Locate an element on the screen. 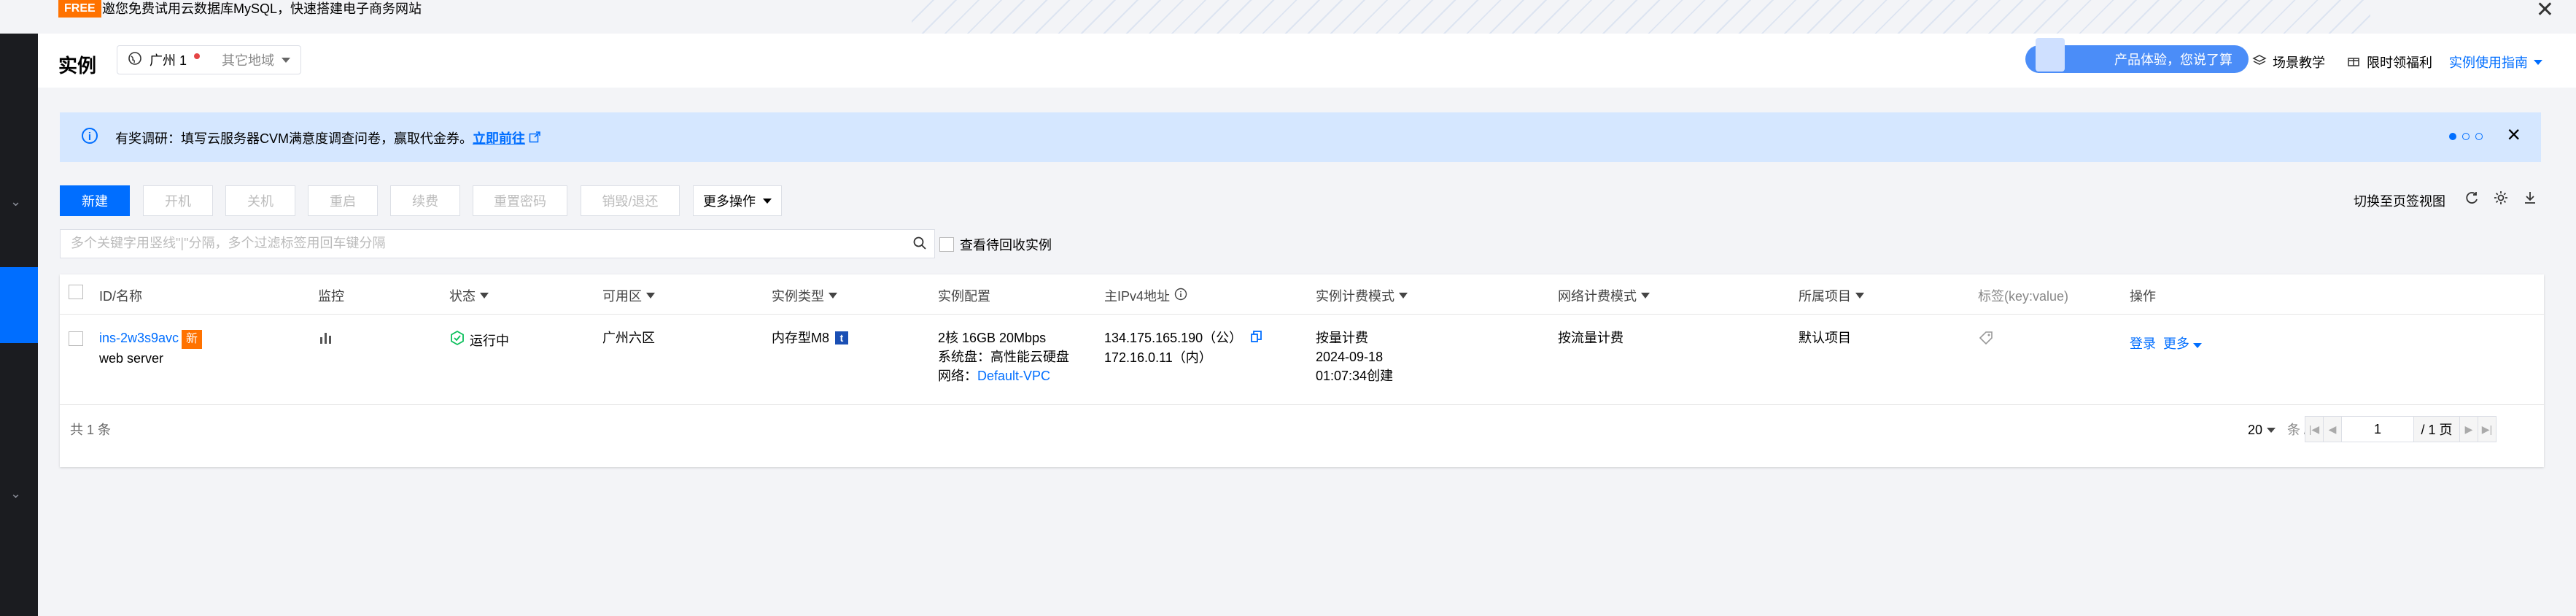  type-cell: 内存型M8 t is located at coordinates (810, 337).